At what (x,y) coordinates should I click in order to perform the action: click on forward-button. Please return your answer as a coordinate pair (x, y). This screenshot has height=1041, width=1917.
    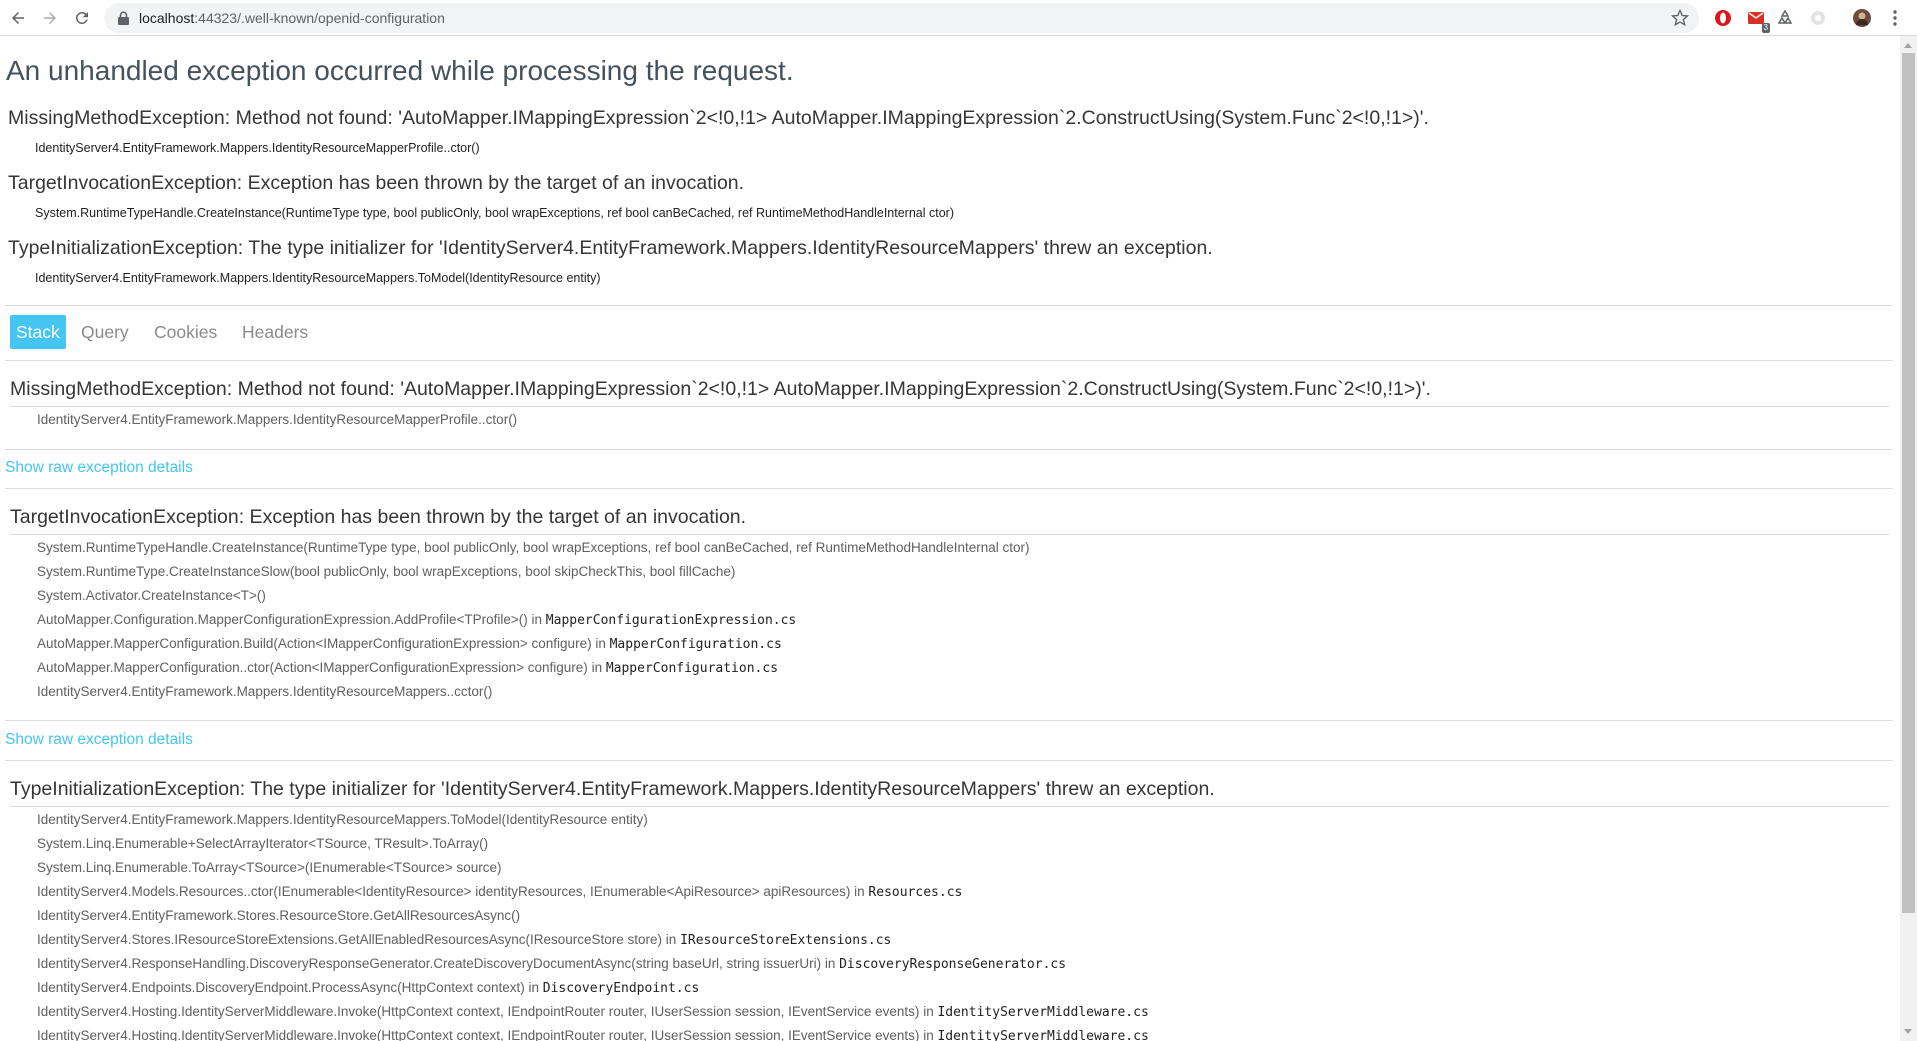
    Looking at the image, I should click on (50, 18).